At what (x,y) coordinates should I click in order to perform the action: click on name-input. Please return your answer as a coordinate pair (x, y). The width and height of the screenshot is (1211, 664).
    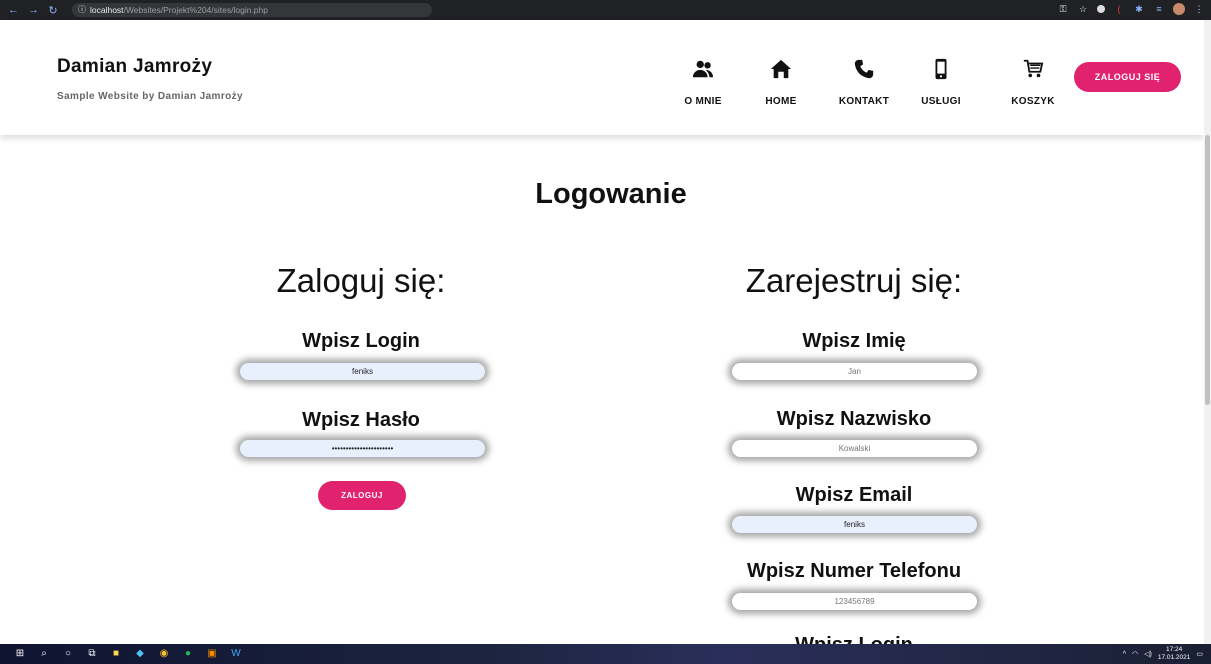
    Looking at the image, I should click on (854, 371).